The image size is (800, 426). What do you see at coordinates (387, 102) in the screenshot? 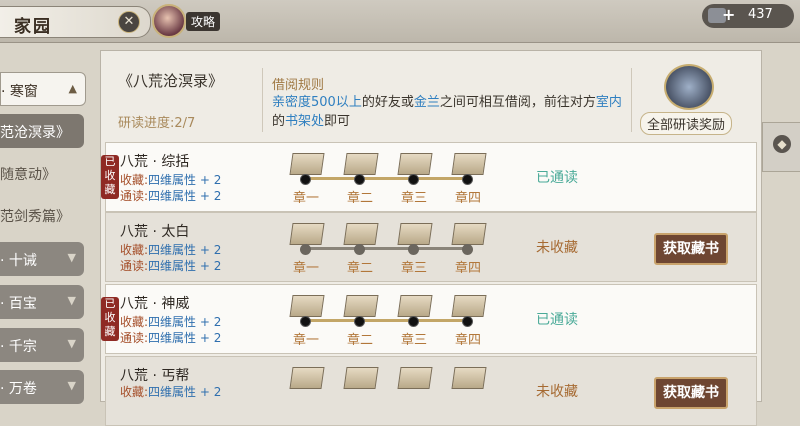
I see `rules-segment: 的好友或` at bounding box center [387, 102].